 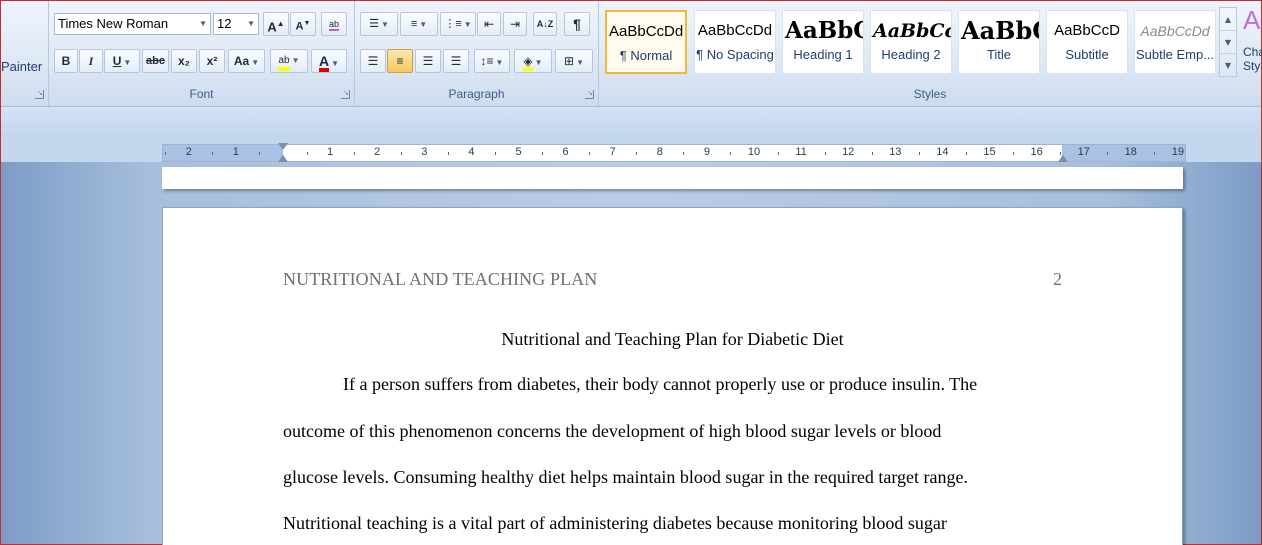 What do you see at coordinates (674, 152) in the screenshot?
I see `horizontal-ruler: 2 1 1 2 3 4 5 6 7 8 9 10 11 12 13 14 15 16 17 18 19` at bounding box center [674, 152].